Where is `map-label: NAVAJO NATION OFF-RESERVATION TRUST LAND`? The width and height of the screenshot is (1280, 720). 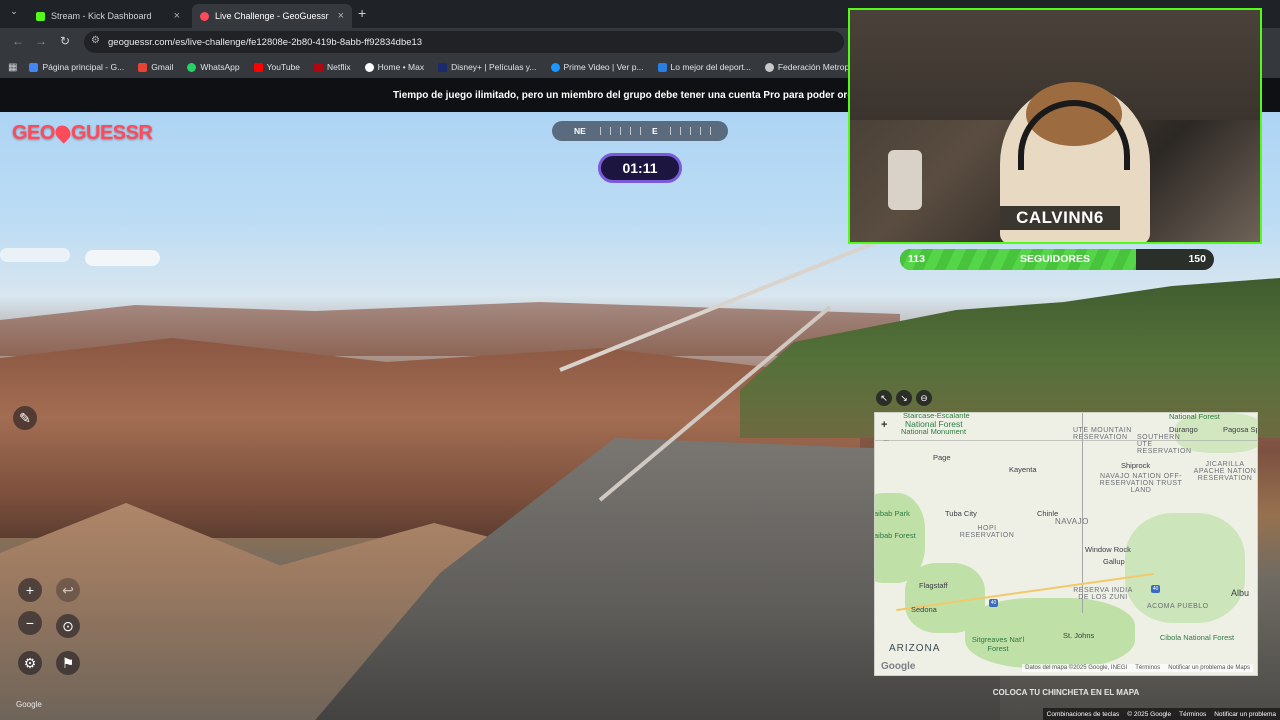
map-label: NAVAJO NATION OFF-RESERVATION TRUST LAND is located at coordinates (1141, 483).